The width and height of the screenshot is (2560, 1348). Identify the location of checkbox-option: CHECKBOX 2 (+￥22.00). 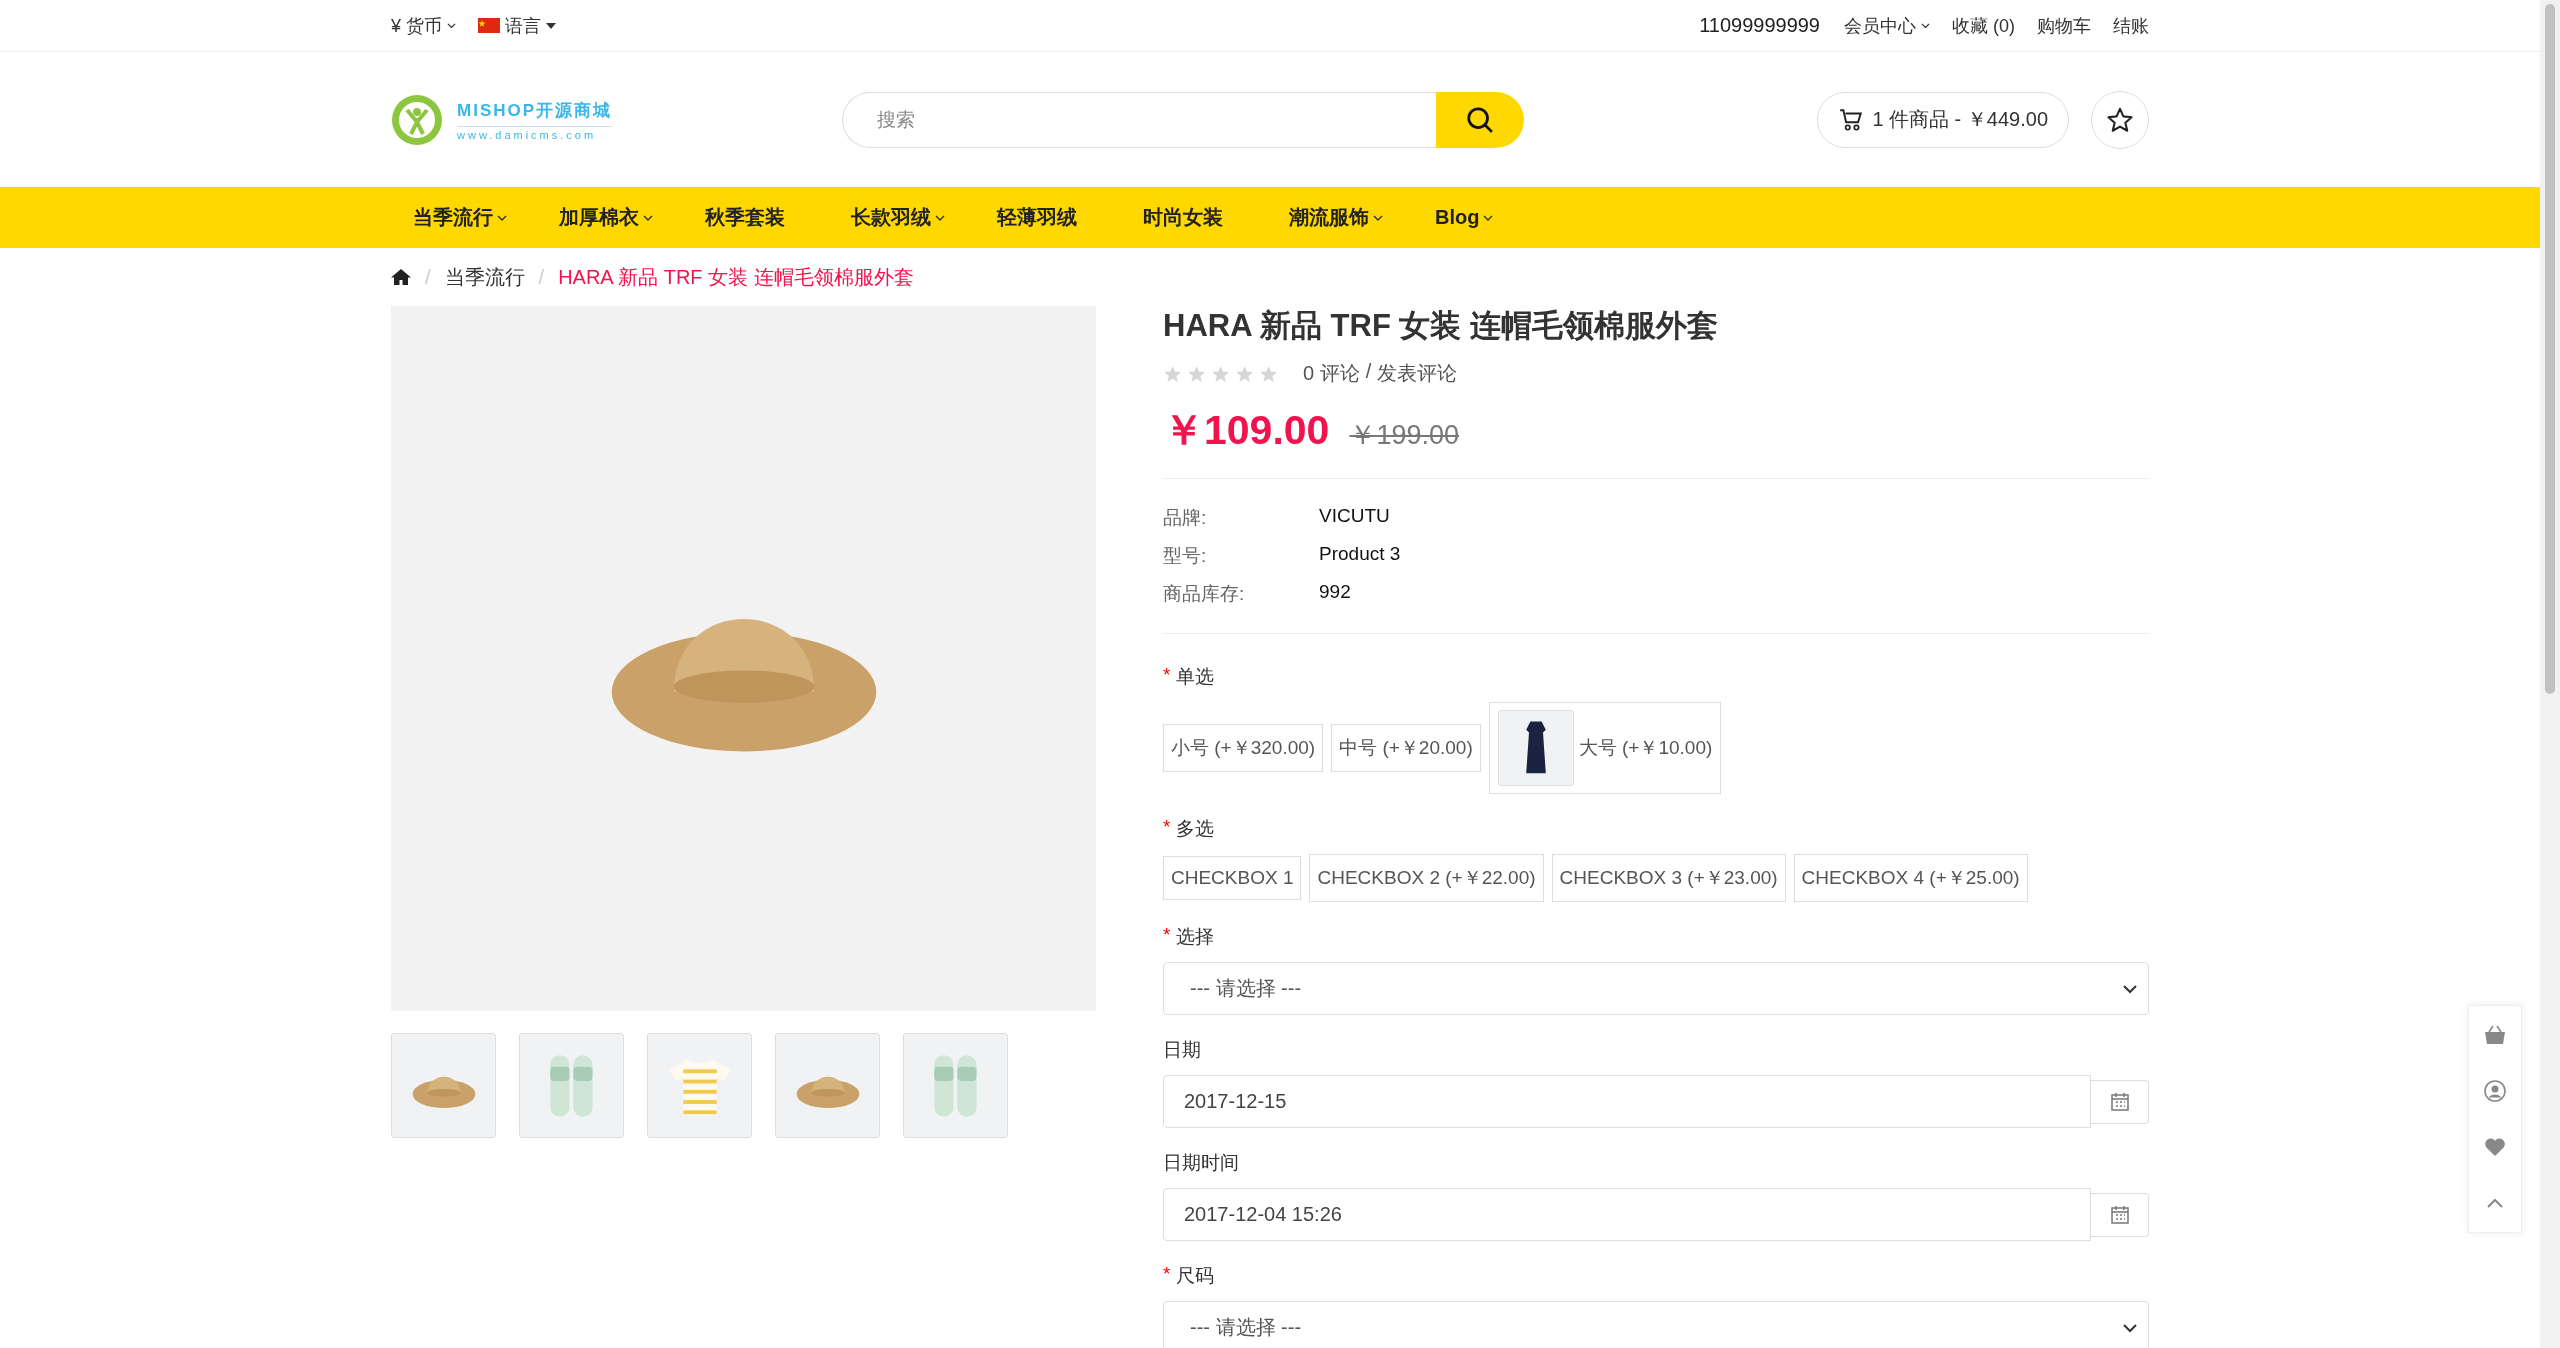
(1426, 878).